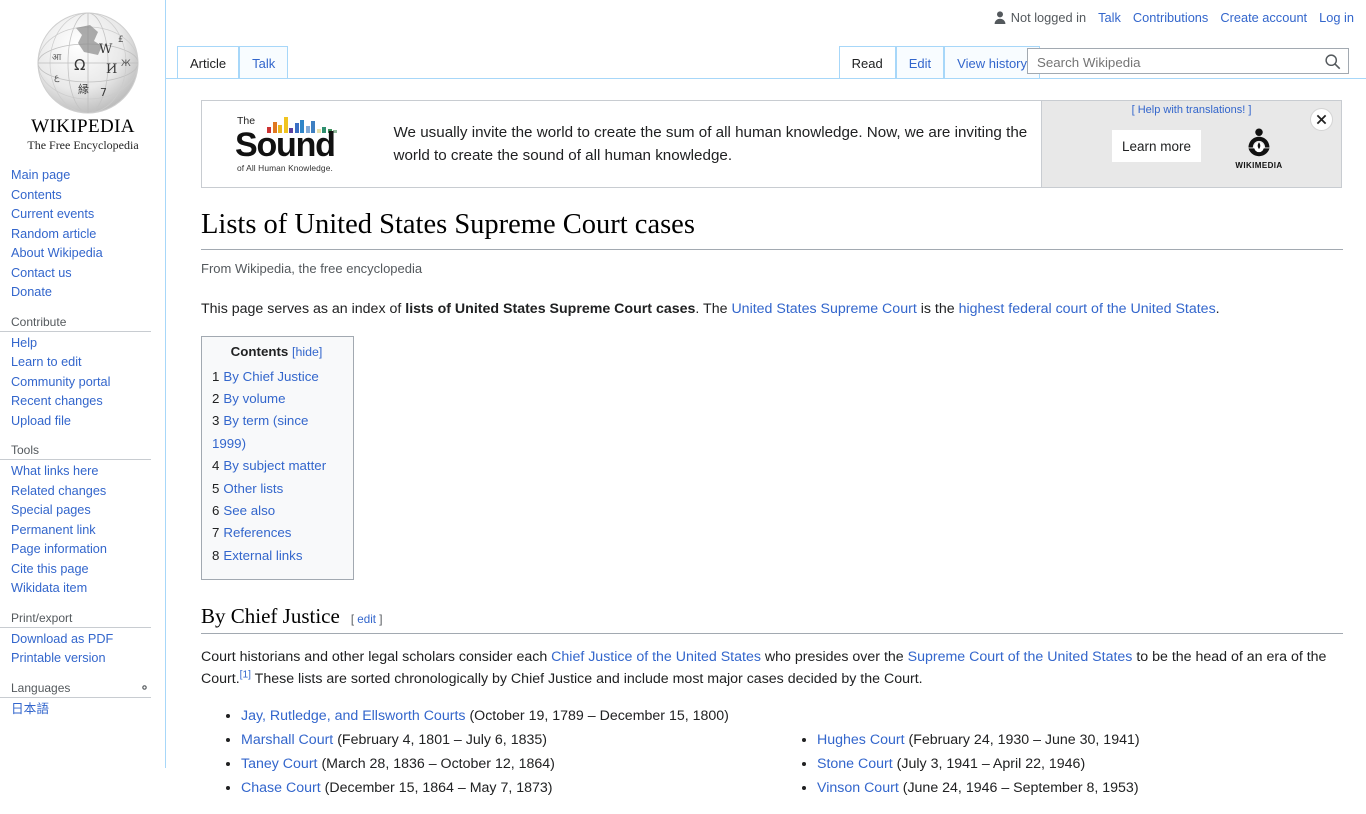 This screenshot has width=1366, height=814. I want to click on reference-link-1: [1], so click(245, 674).